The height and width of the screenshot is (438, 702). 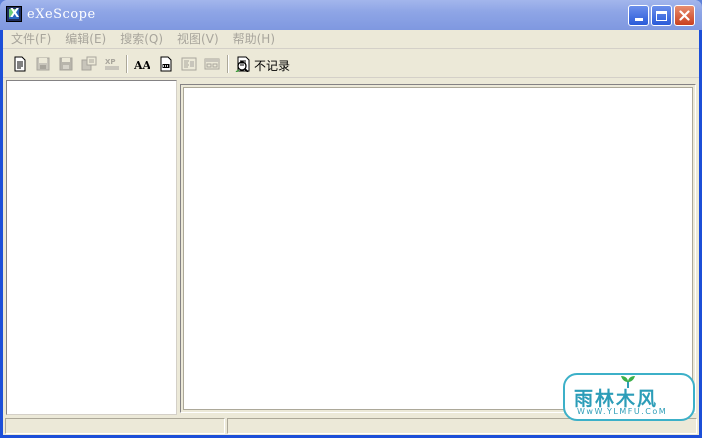 I want to click on menu-search: 搜索(Q), so click(x=141, y=39).